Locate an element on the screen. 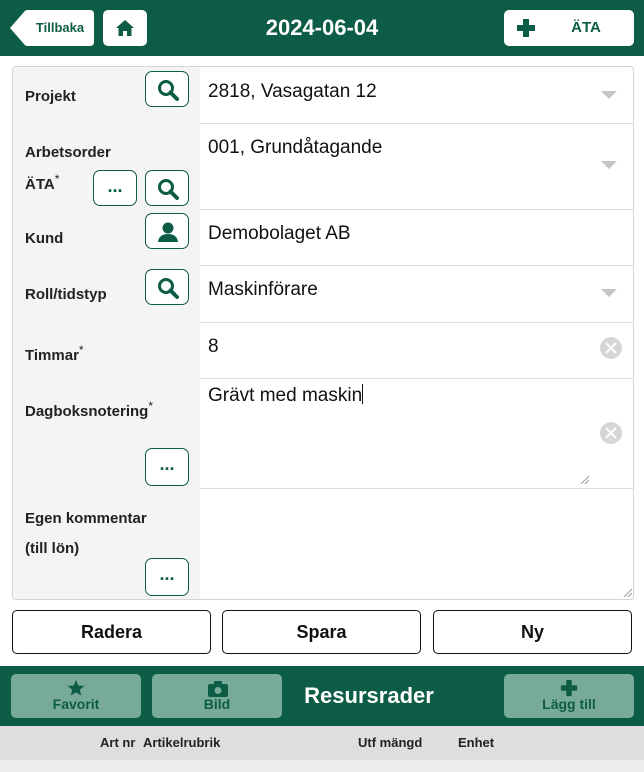 Image resolution: width=644 pixels, height=772 pixels. back-button-label: Tillbaka is located at coordinates (60, 27).